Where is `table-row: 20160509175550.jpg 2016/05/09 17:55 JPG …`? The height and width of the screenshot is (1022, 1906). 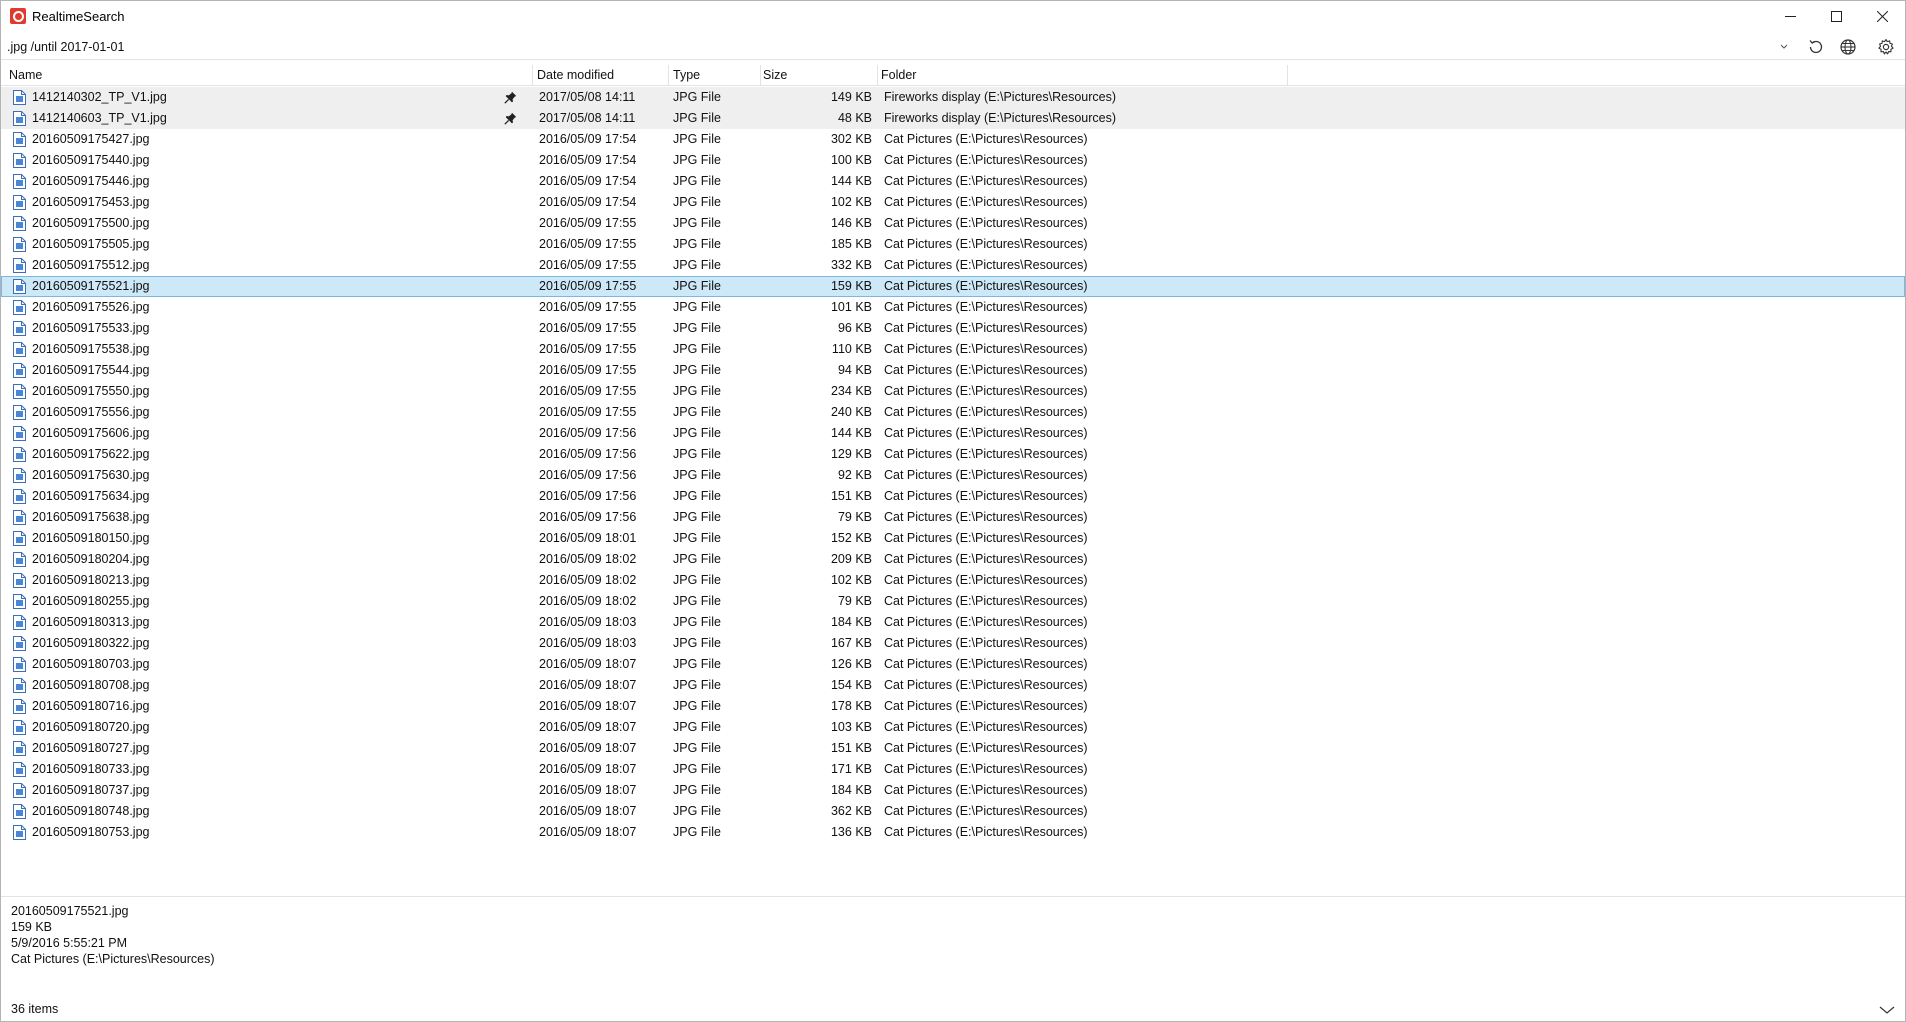 table-row: 20160509175550.jpg 2016/05/09 17:55 JPG … is located at coordinates (953, 391).